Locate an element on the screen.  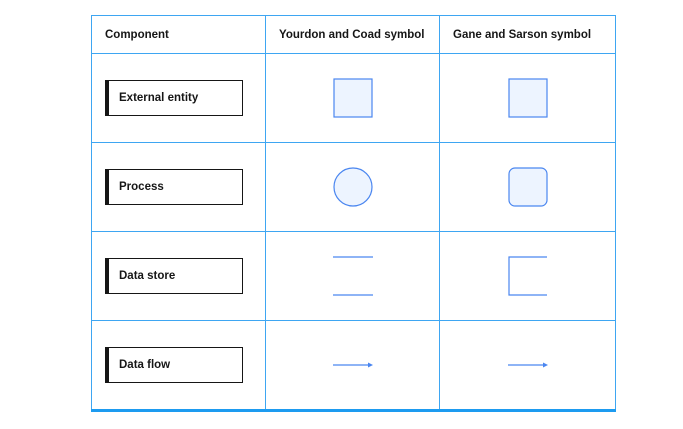
component-label: Data flow is located at coordinates (174, 365).